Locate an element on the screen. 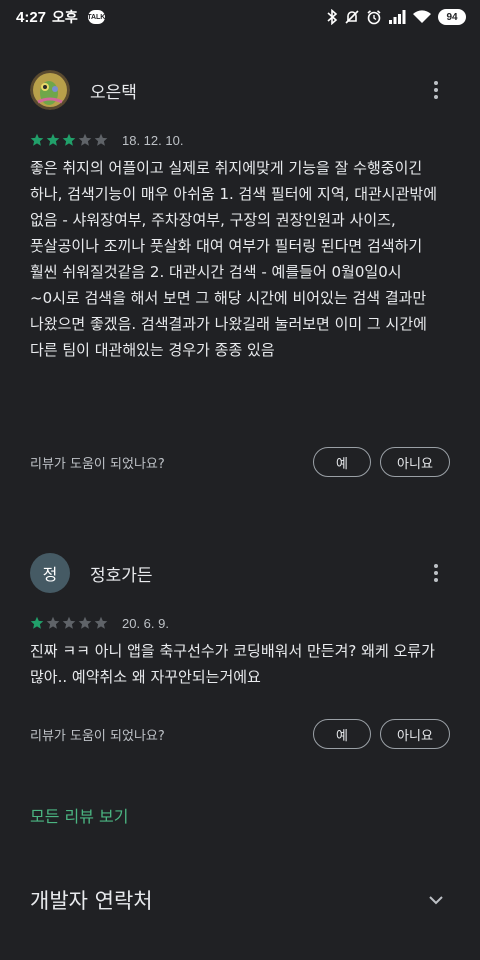 The height and width of the screenshot is (960, 480). review-date: 18. 12. 10. is located at coordinates (153, 140).